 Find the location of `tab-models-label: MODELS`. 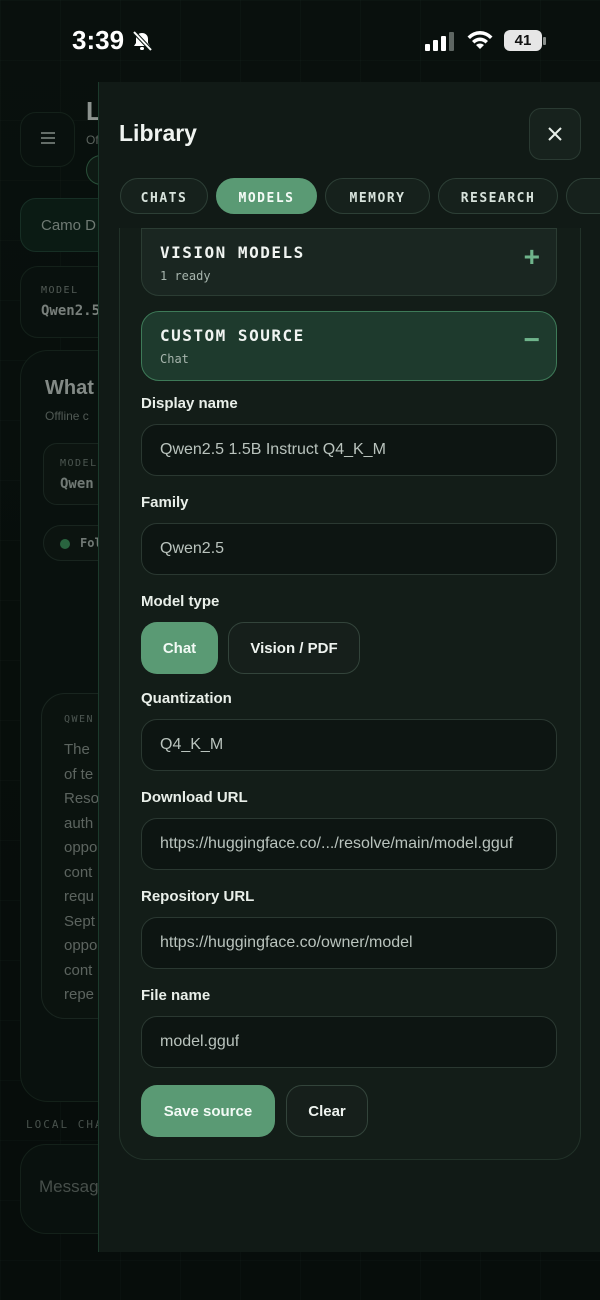

tab-models-label: MODELS is located at coordinates (266, 198).